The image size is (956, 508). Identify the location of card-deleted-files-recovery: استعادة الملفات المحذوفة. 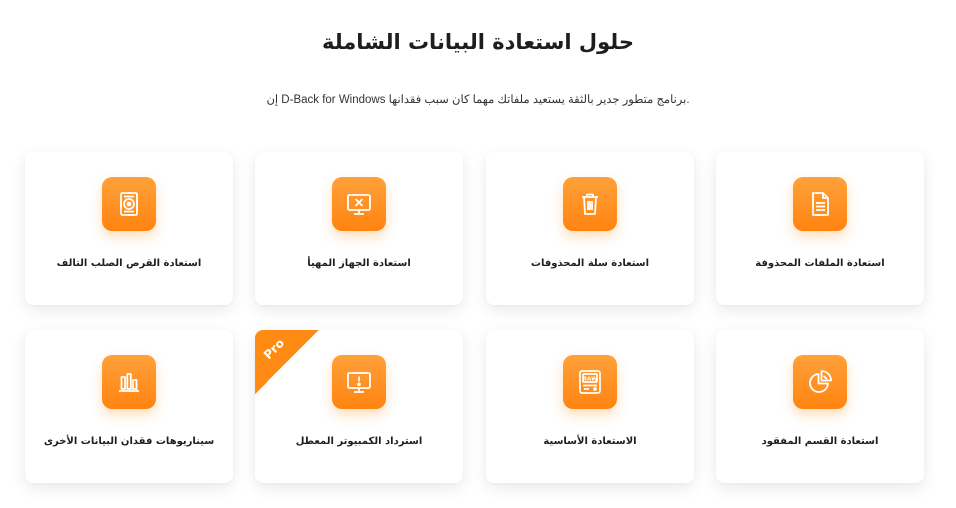
(820, 228).